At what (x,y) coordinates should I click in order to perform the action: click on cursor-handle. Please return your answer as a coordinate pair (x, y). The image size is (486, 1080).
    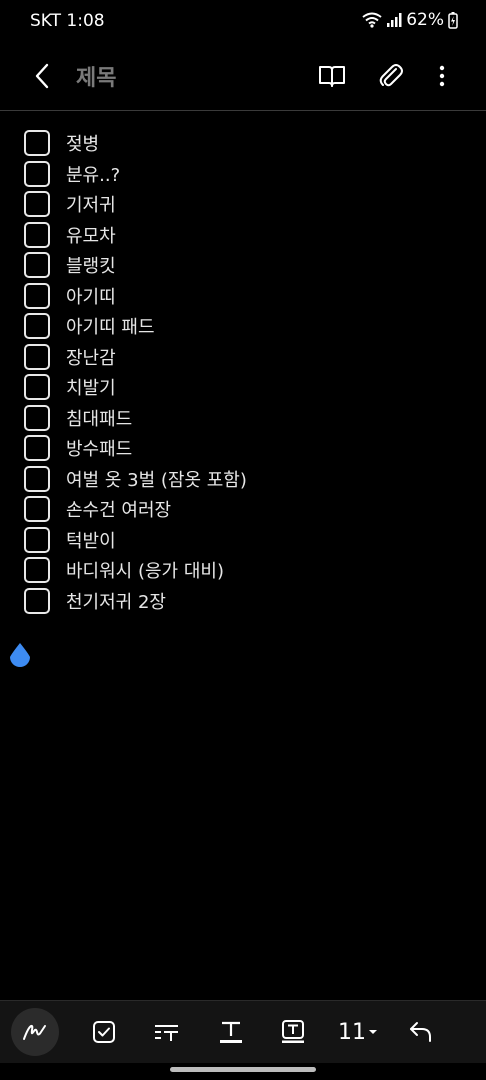
    Looking at the image, I should click on (20, 655).